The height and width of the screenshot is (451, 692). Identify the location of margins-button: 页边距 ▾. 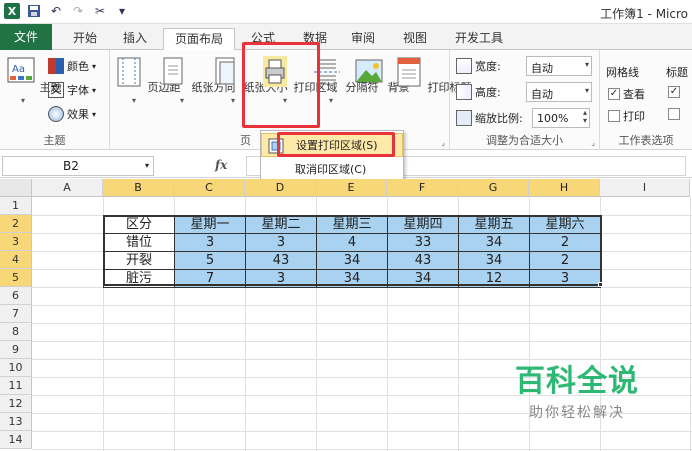
(147, 80).